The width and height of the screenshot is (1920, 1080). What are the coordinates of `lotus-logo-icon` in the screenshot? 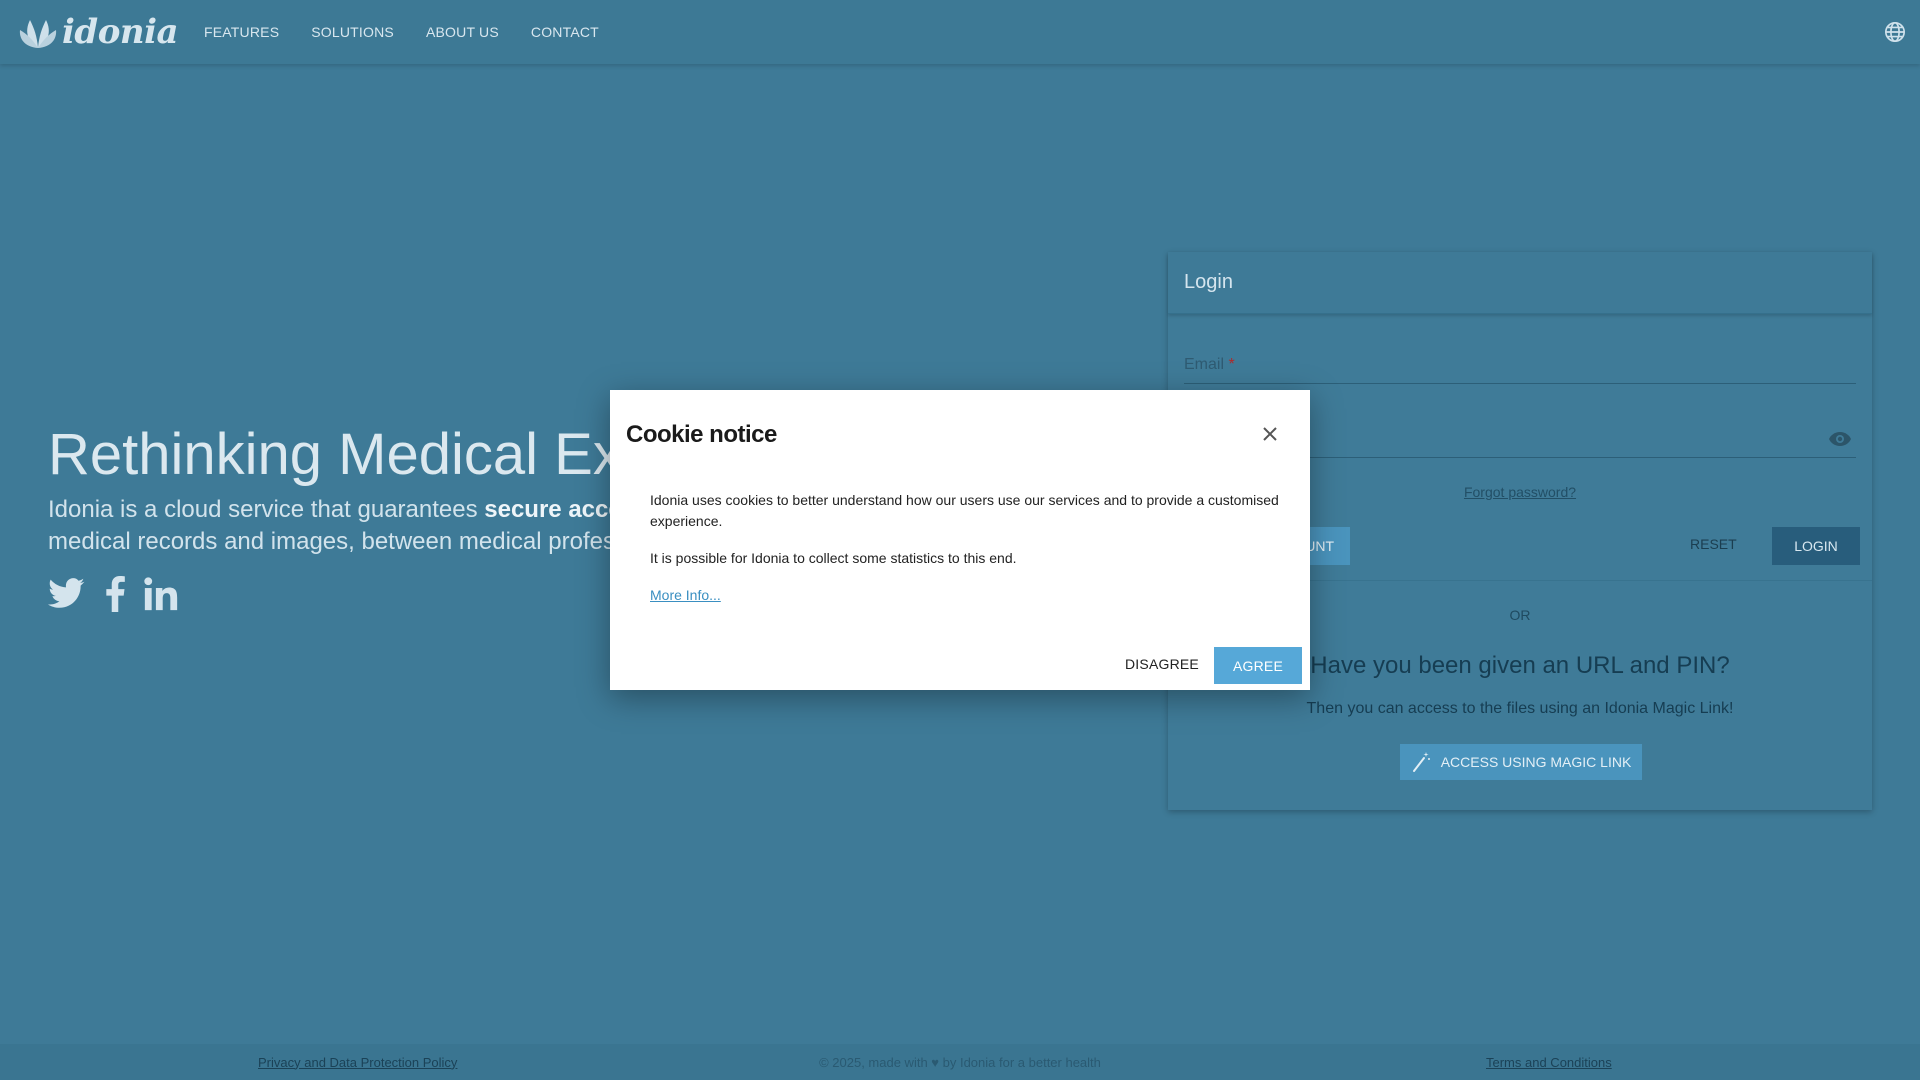 It's located at (38, 32).